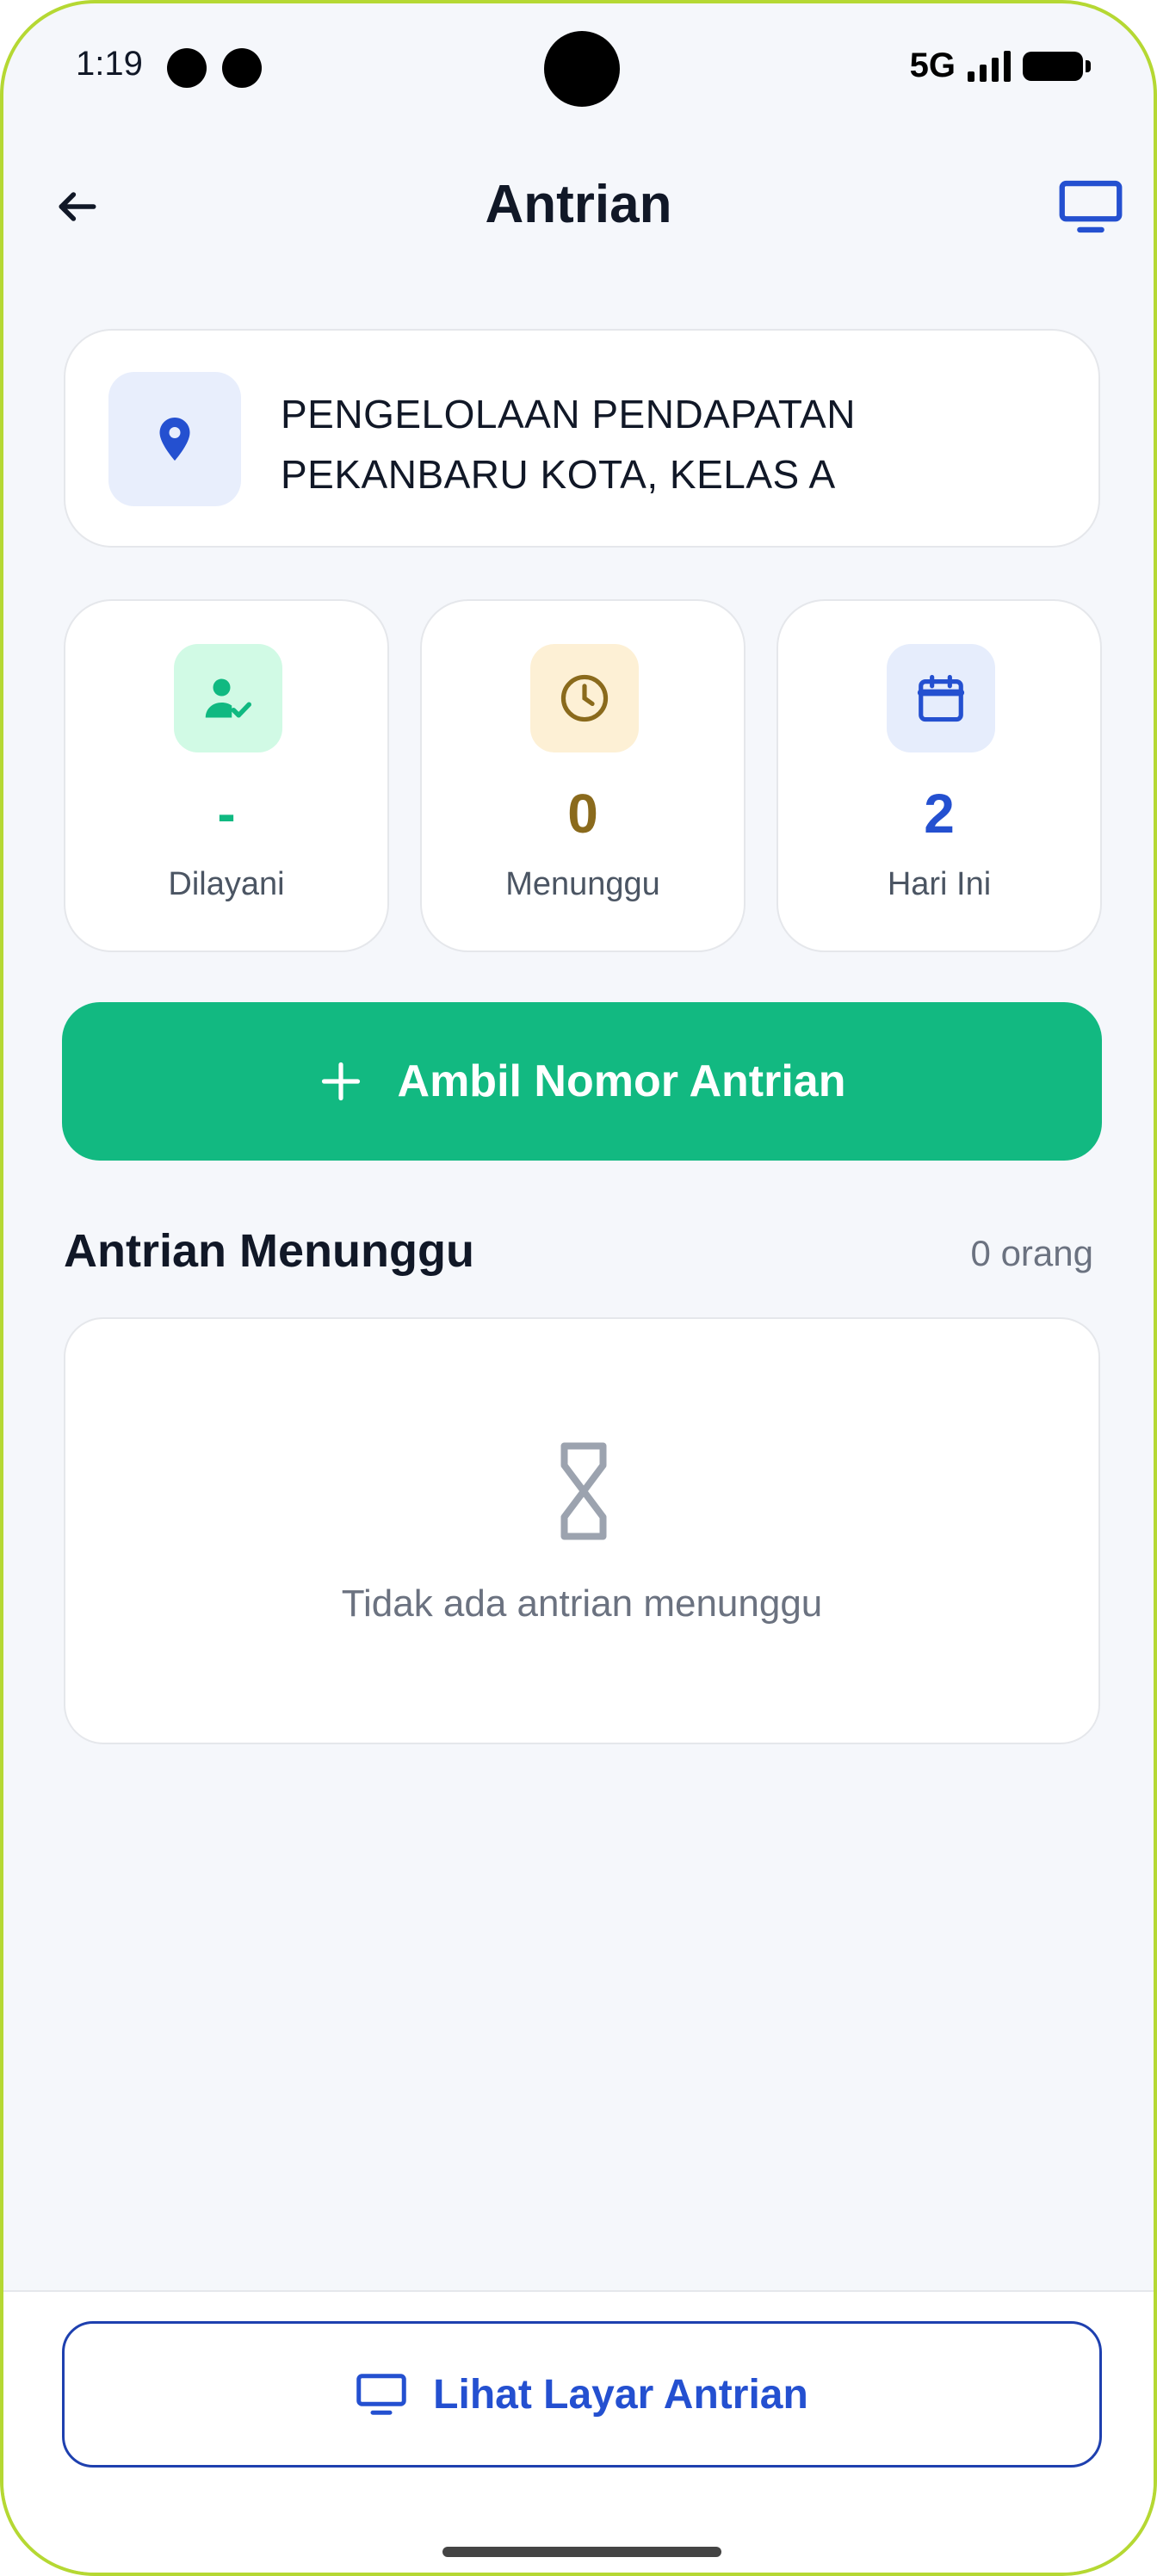 The width and height of the screenshot is (1157, 2576). I want to click on status-bar: 1:19 5G, so click(579, 68).